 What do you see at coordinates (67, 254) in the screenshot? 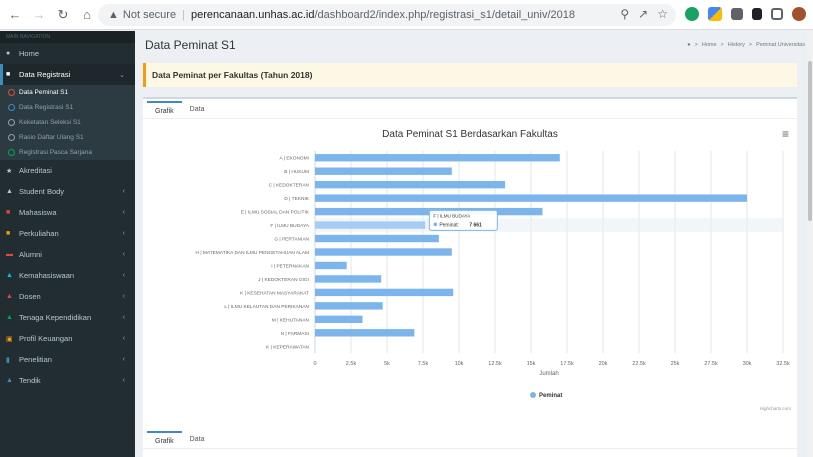
I see `sidebar-item-alumni: ▬ Alumni ‹` at bounding box center [67, 254].